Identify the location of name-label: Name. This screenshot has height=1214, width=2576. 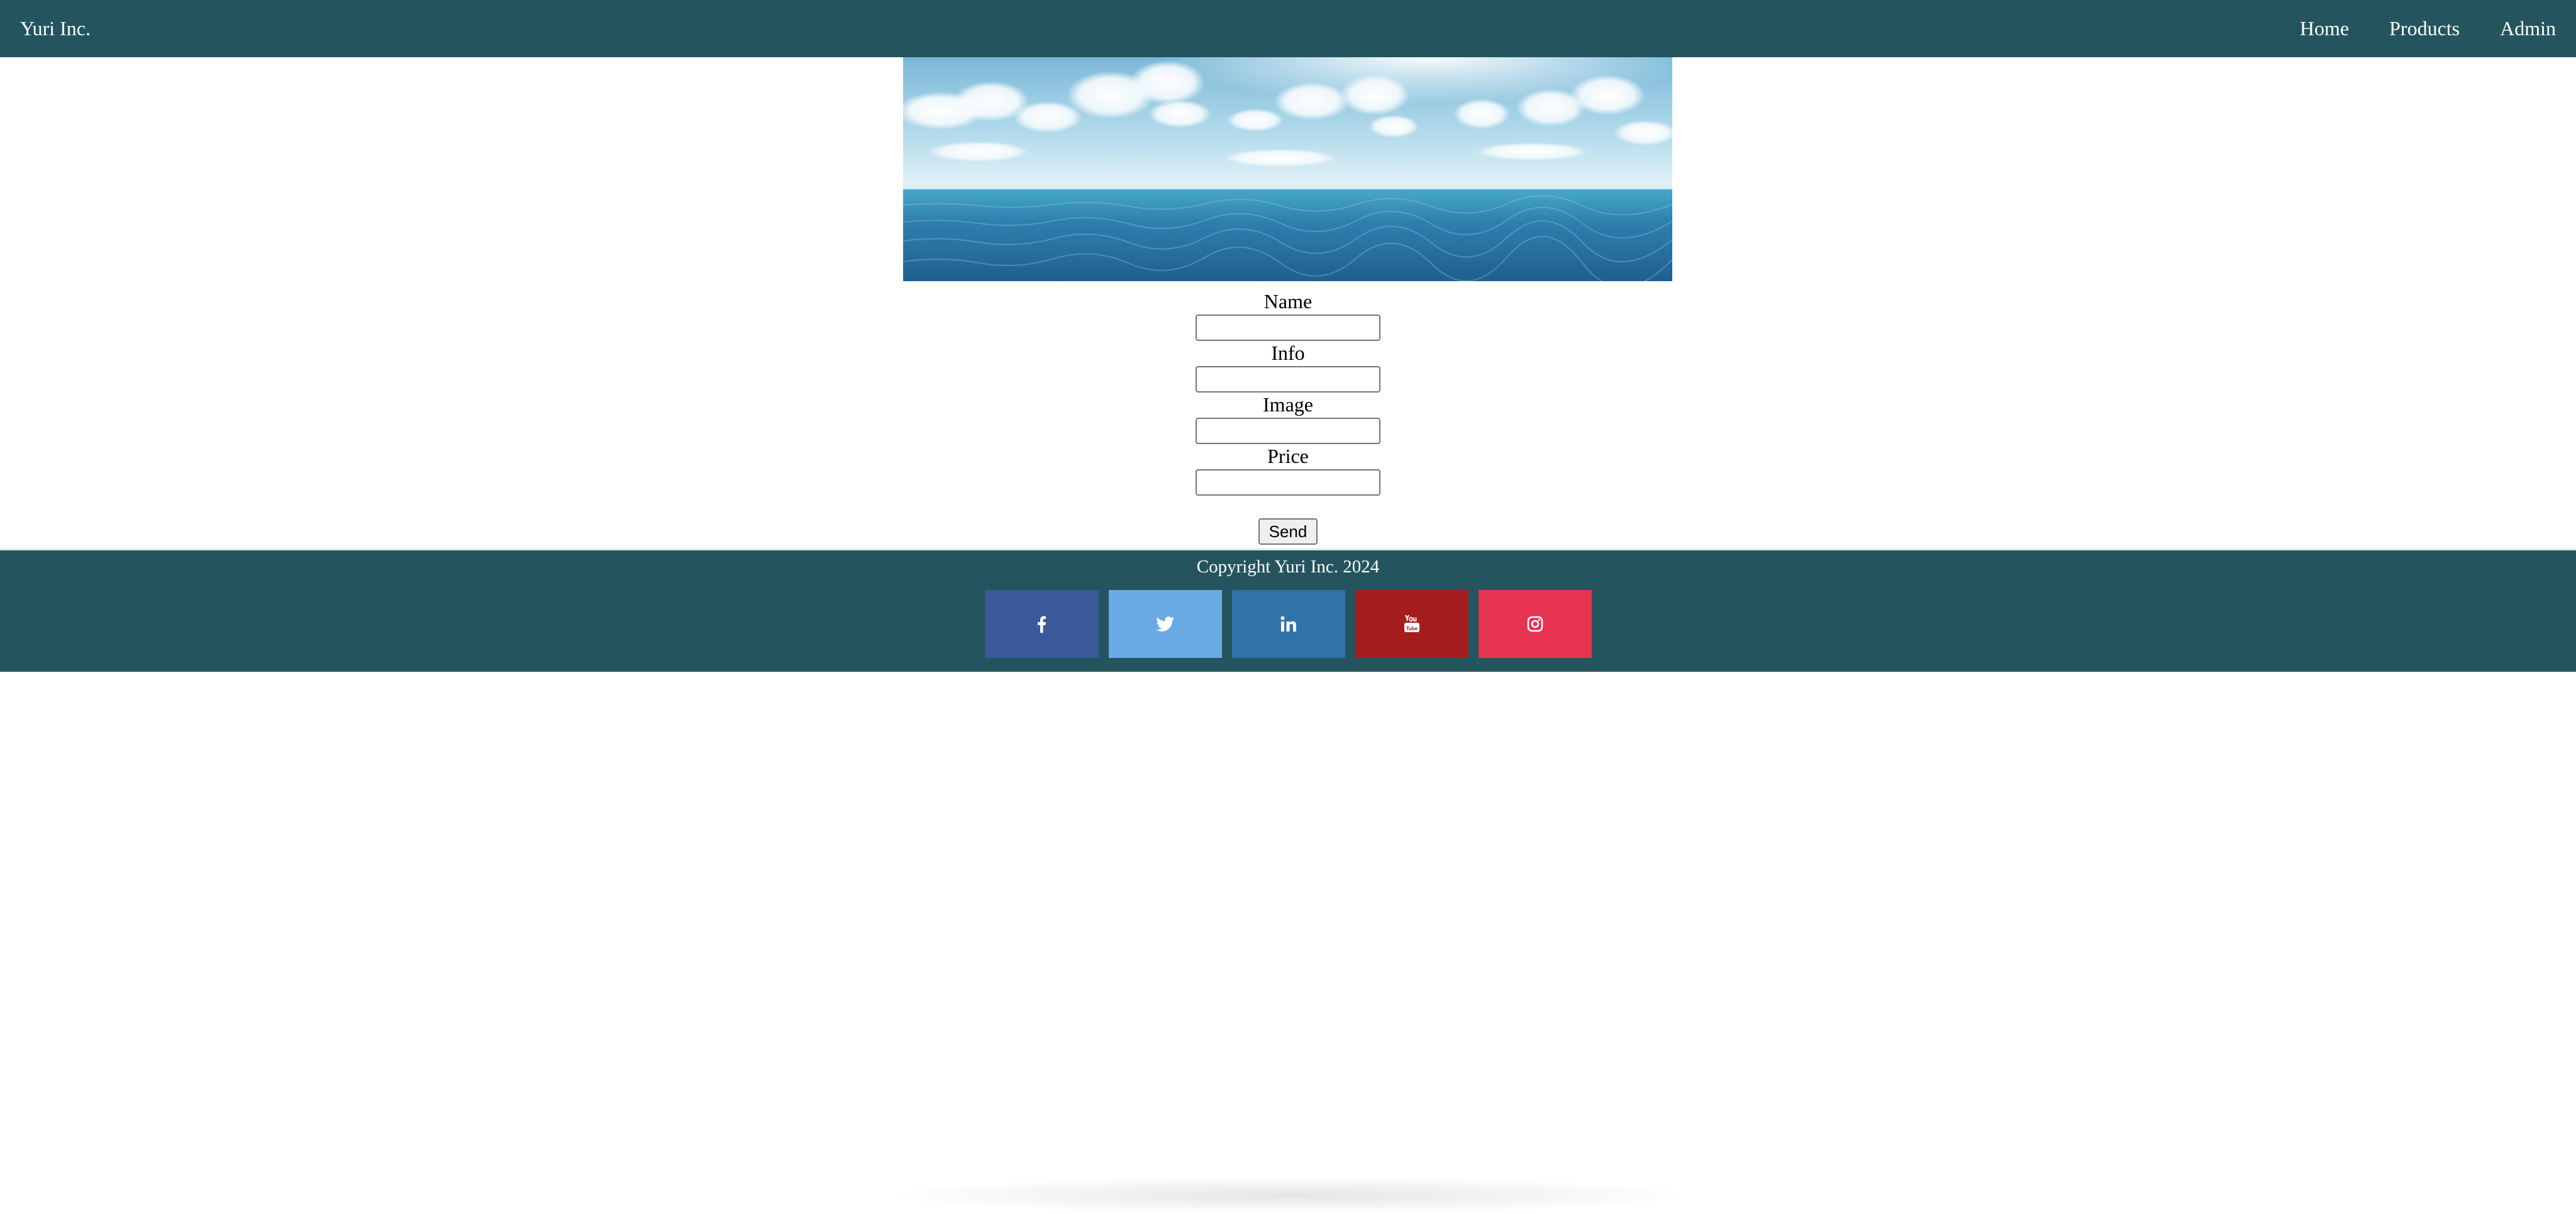
(1288, 301).